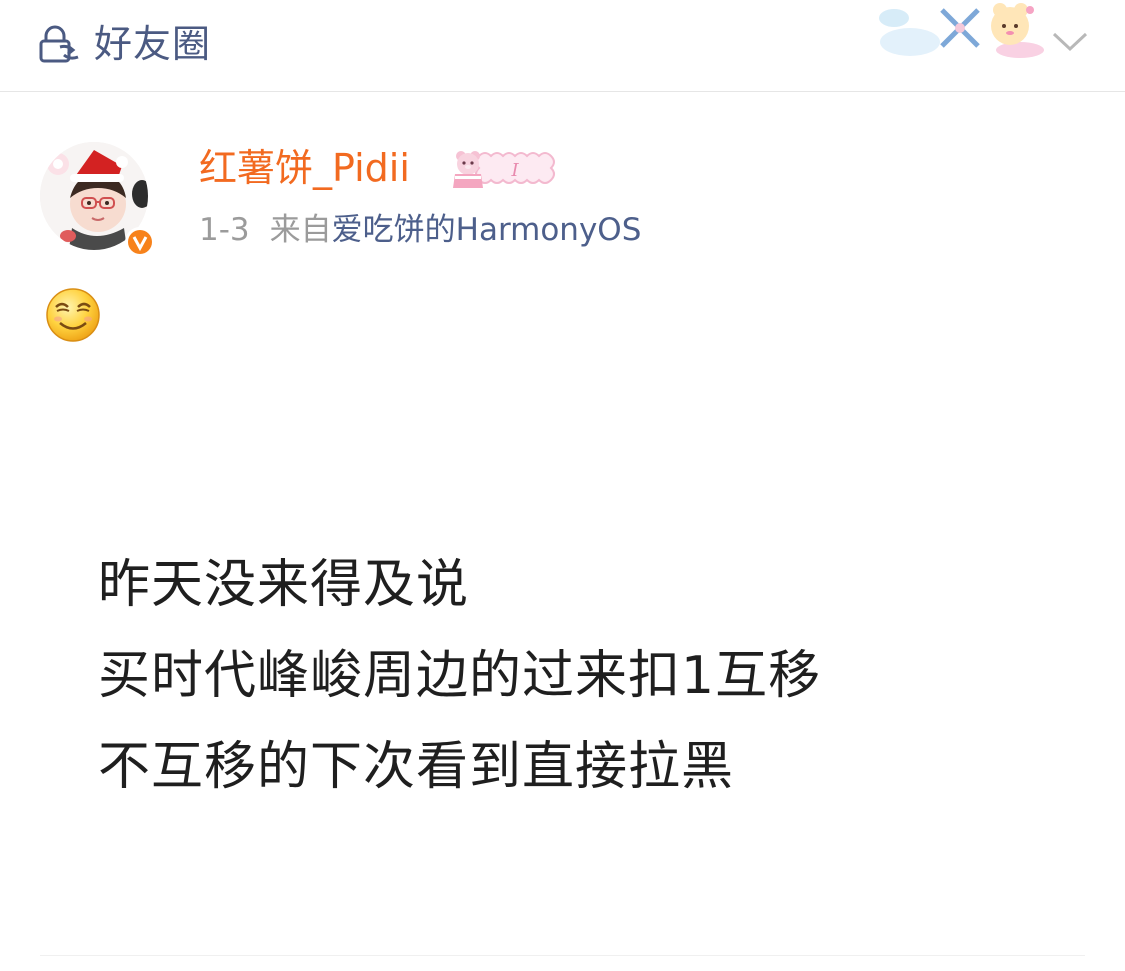  What do you see at coordinates (73, 315) in the screenshot?
I see `smile-emoji-icon` at bounding box center [73, 315].